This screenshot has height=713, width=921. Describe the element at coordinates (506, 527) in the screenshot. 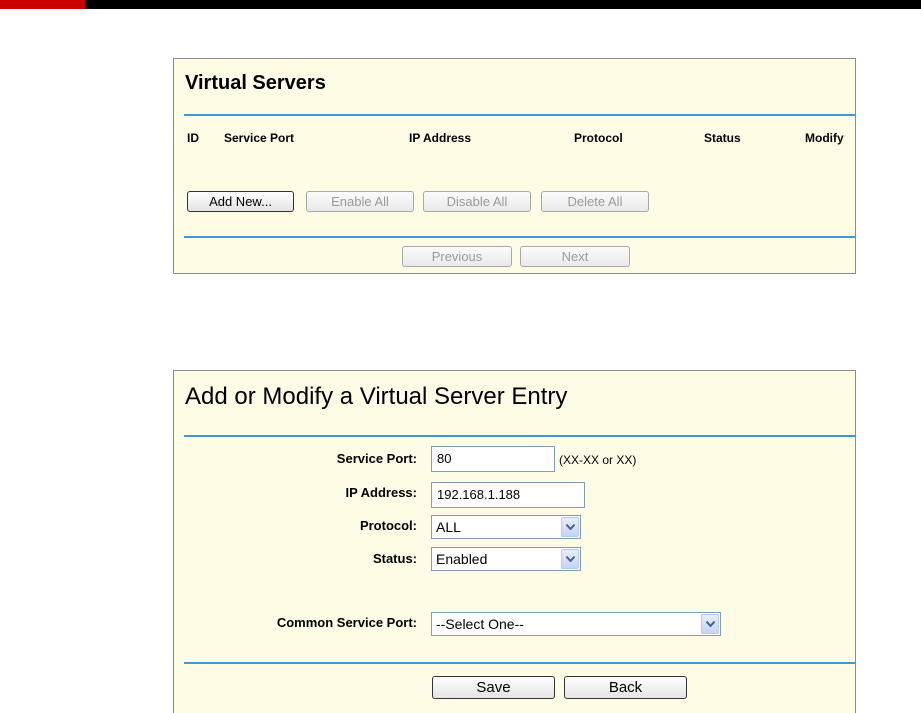

I see `protocol-select: ALL` at that location.